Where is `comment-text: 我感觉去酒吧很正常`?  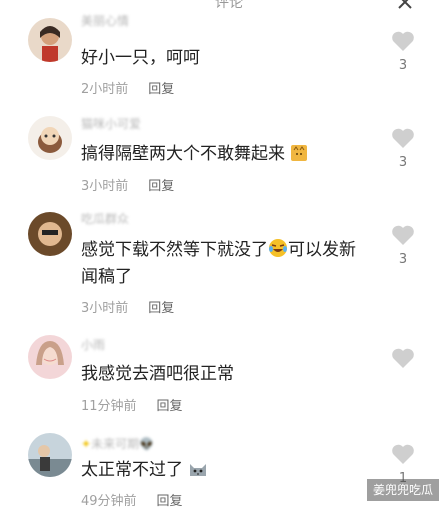 comment-text: 我感觉去酒吧很正常 is located at coordinates (157, 374).